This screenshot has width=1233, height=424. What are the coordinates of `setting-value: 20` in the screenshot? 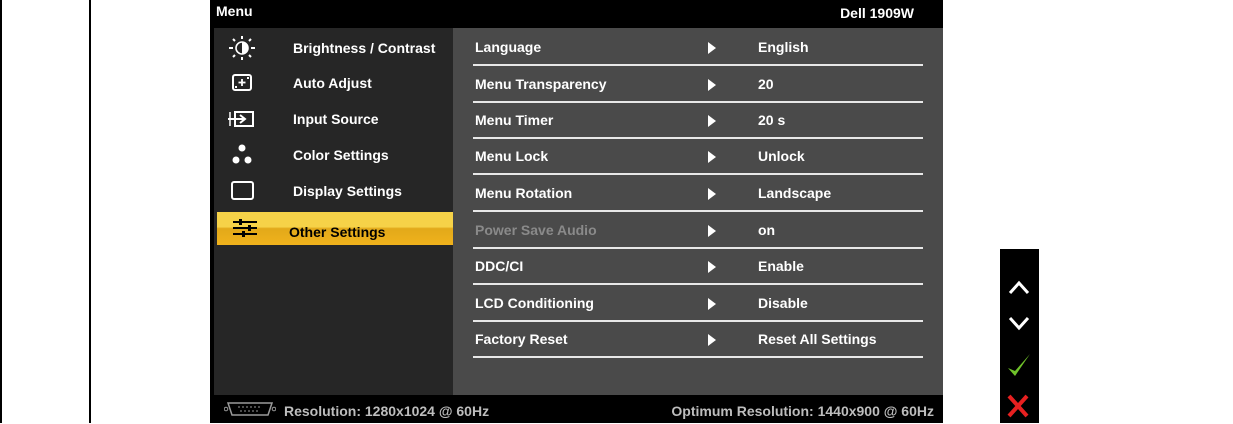 It's located at (766, 84).